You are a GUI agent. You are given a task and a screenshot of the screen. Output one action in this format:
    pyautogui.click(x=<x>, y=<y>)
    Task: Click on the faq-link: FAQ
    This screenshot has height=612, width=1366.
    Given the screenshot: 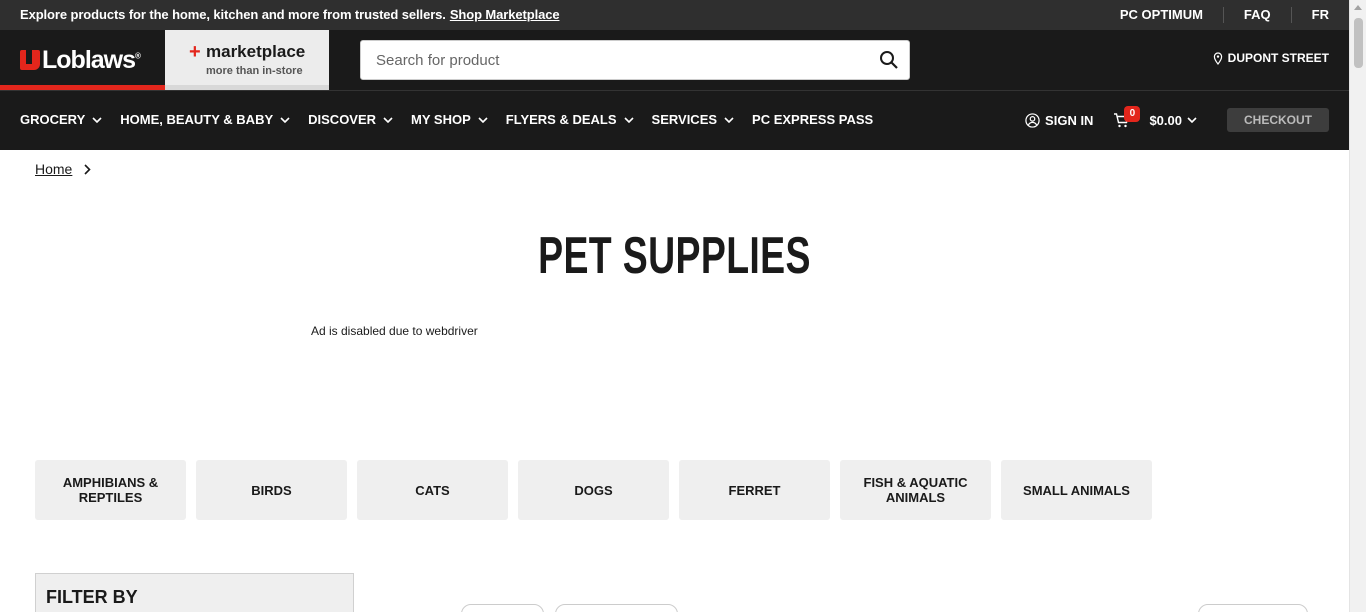 What is the action you would take?
    pyautogui.click(x=1256, y=15)
    